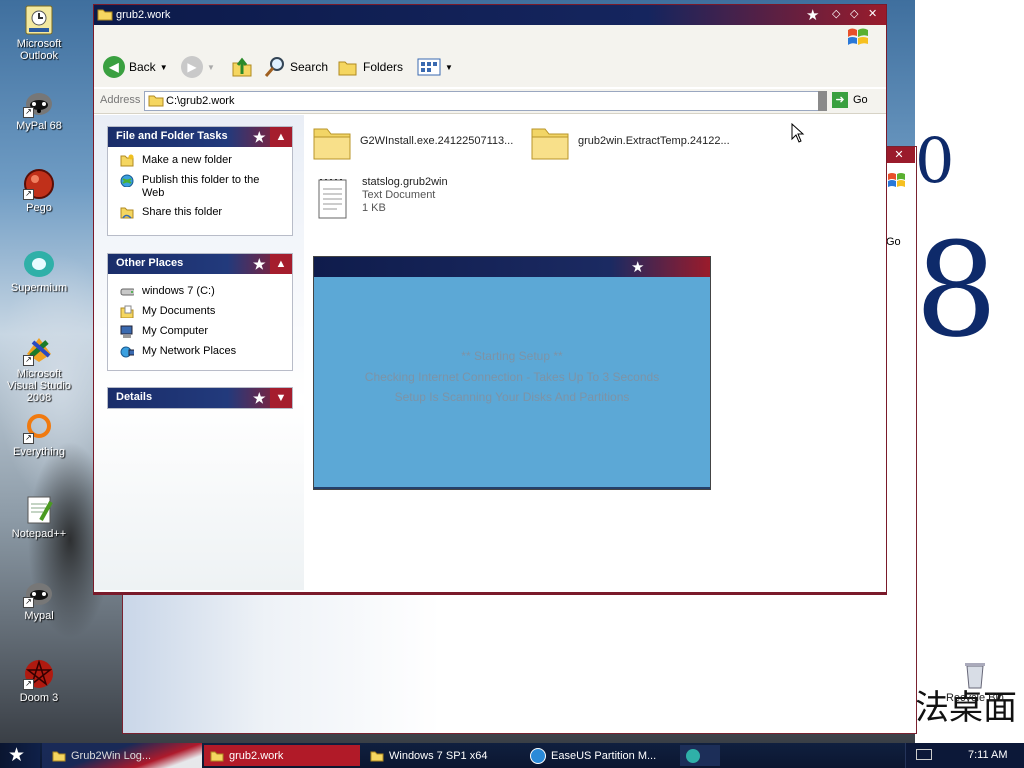 The width and height of the screenshot is (1024, 768). I want to click on file-item: statslog.grub2win Text Document 1 KB, so click(382, 198).